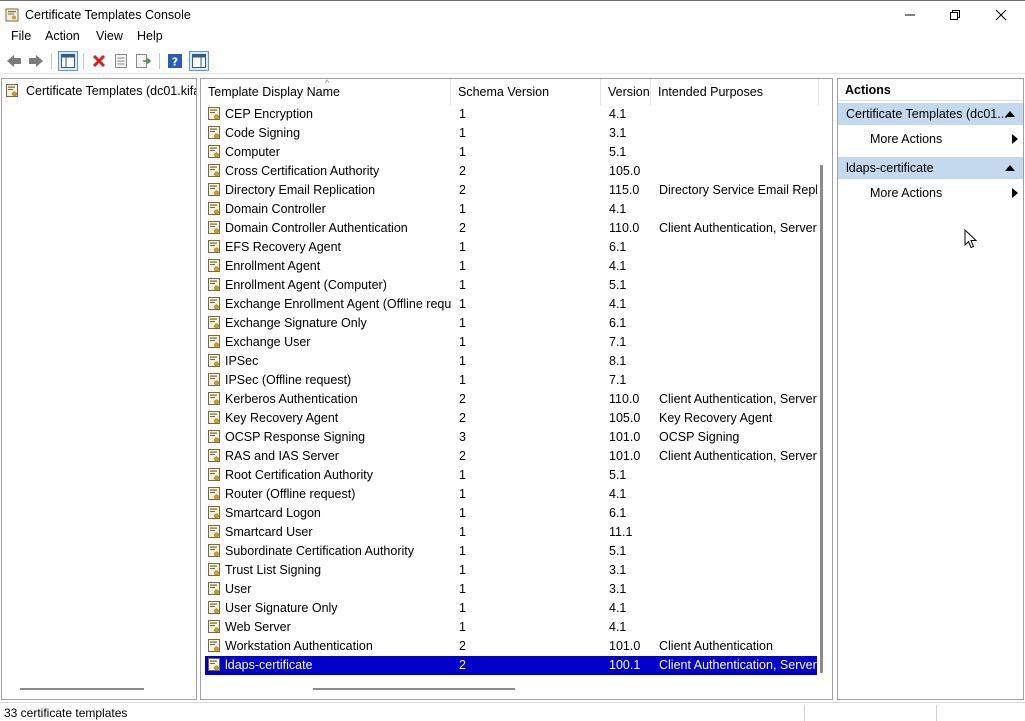  What do you see at coordinates (618, 570) in the screenshot?
I see `version-cell: 3.1` at bounding box center [618, 570].